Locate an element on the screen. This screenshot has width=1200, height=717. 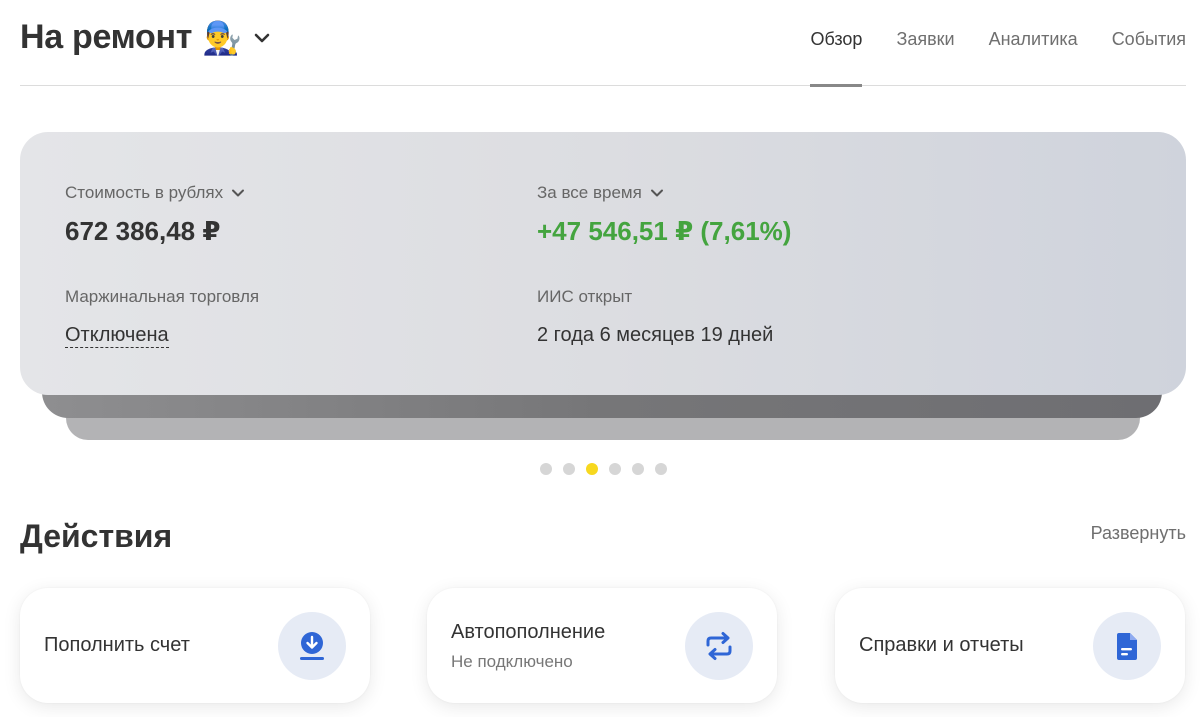
action-reports: Справки и отчеты is located at coordinates (1010, 645).